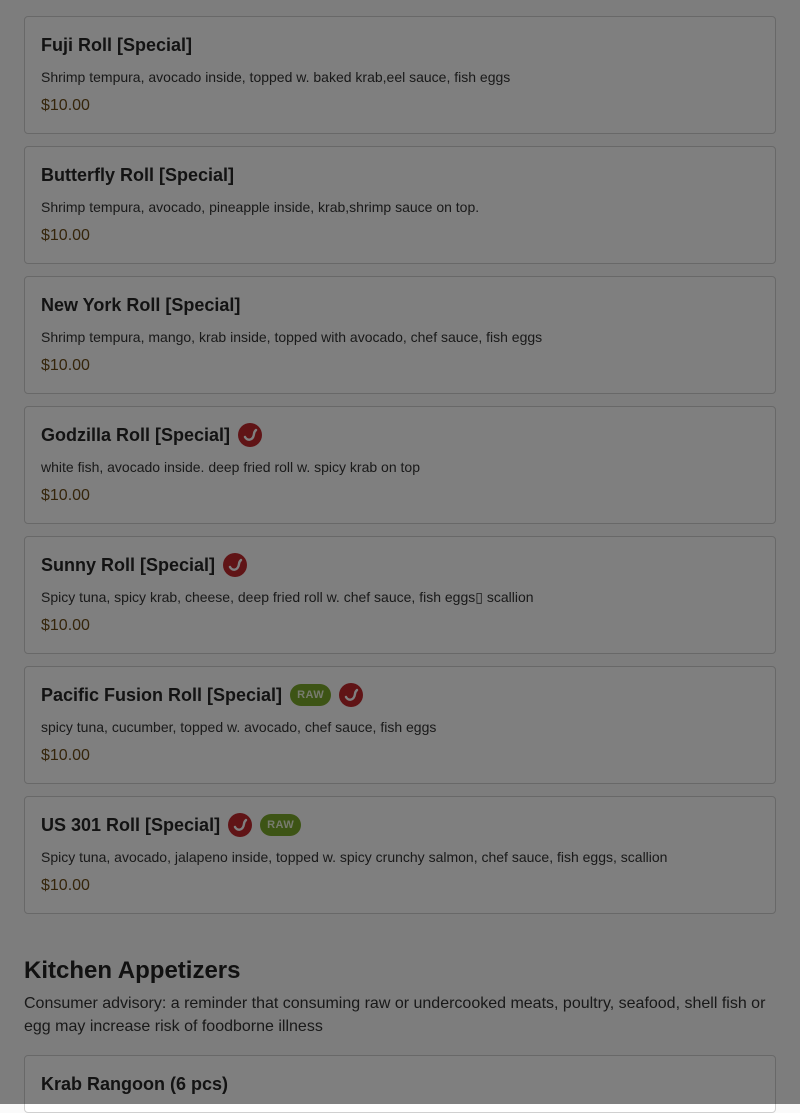 The width and height of the screenshot is (800, 1113). I want to click on item-title: Pacific Fusion Roll [Special], so click(162, 694).